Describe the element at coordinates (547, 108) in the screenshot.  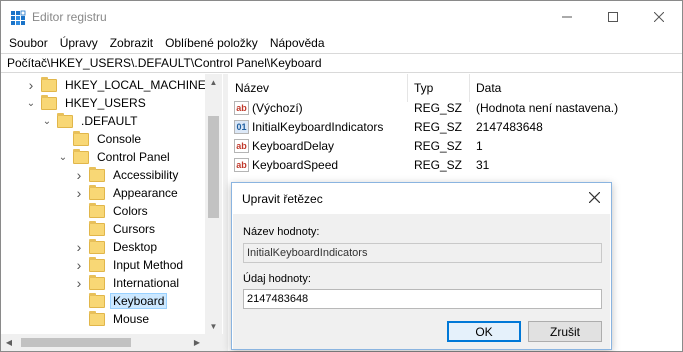
I see `value-data: (Hodnota není nastavena.)` at that location.